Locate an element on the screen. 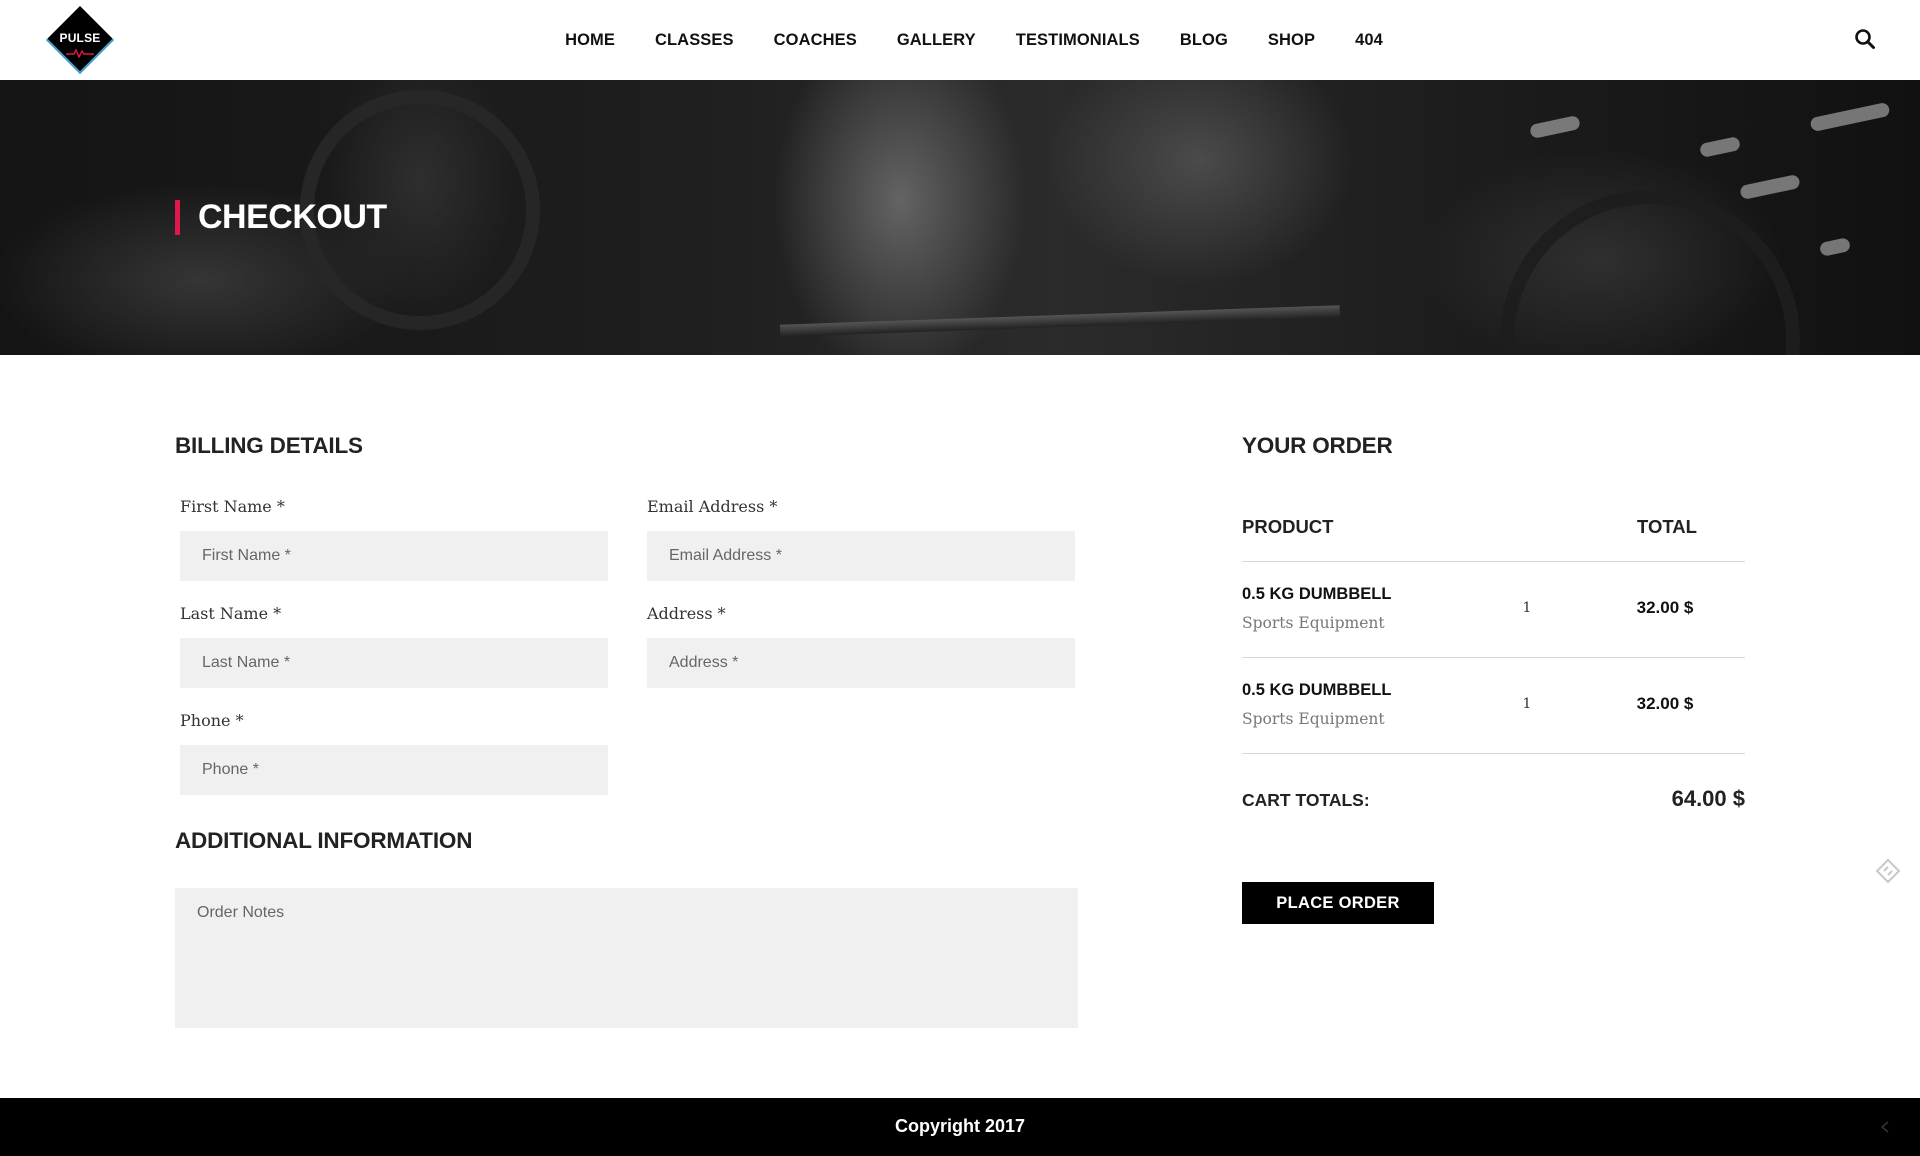 The height and width of the screenshot is (1156, 1920). order-notes-textarea is located at coordinates (626, 958).